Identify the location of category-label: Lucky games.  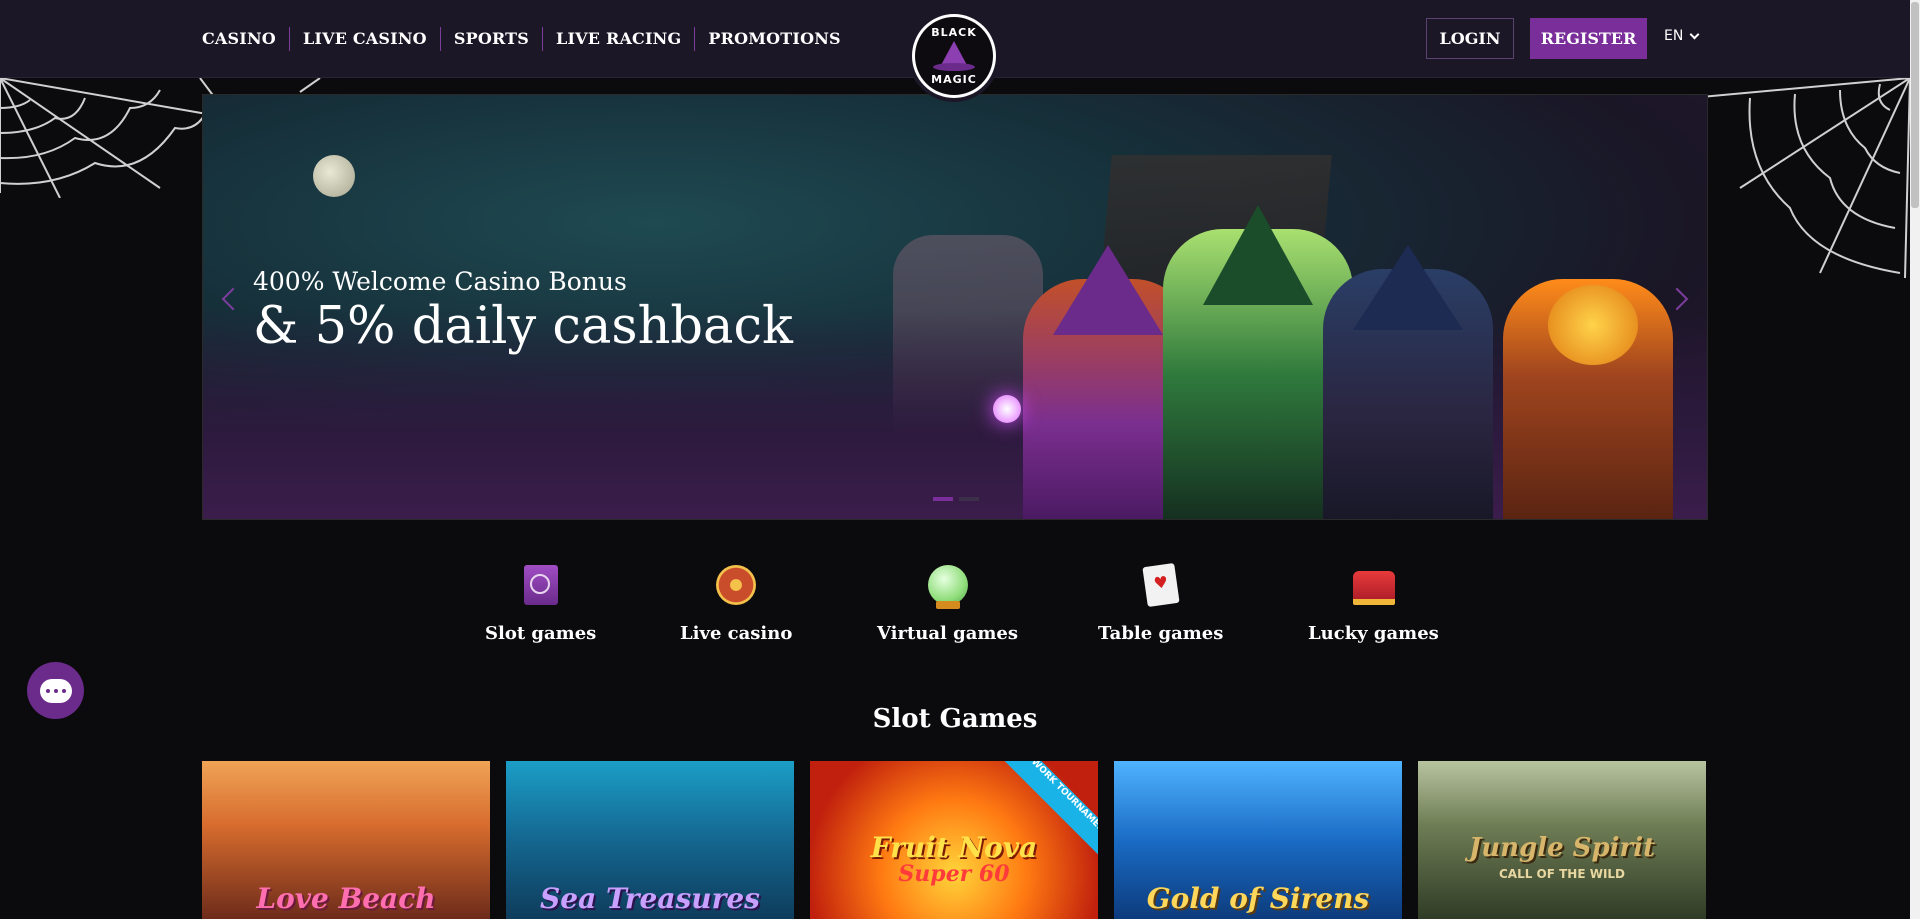
(1373, 633).